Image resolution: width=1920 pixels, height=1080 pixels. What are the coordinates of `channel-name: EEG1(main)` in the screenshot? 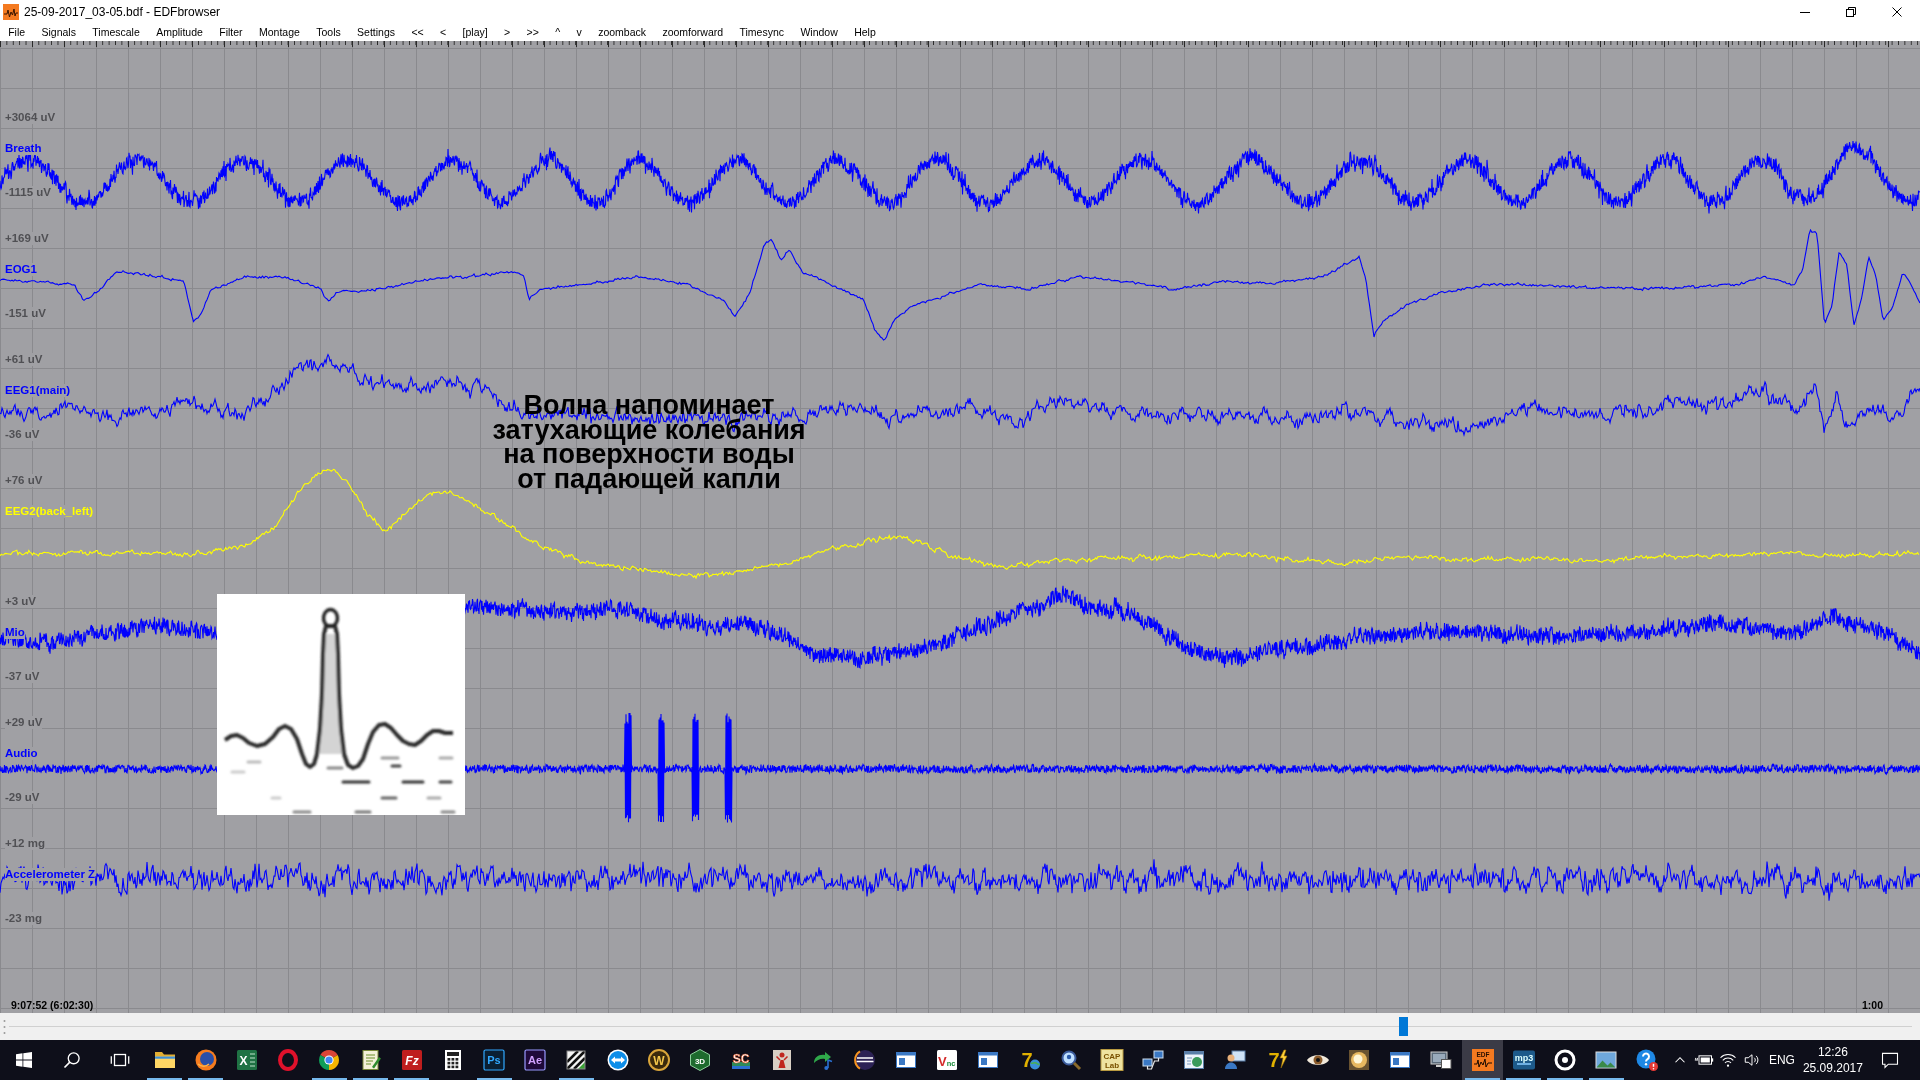 It's located at (38, 390).